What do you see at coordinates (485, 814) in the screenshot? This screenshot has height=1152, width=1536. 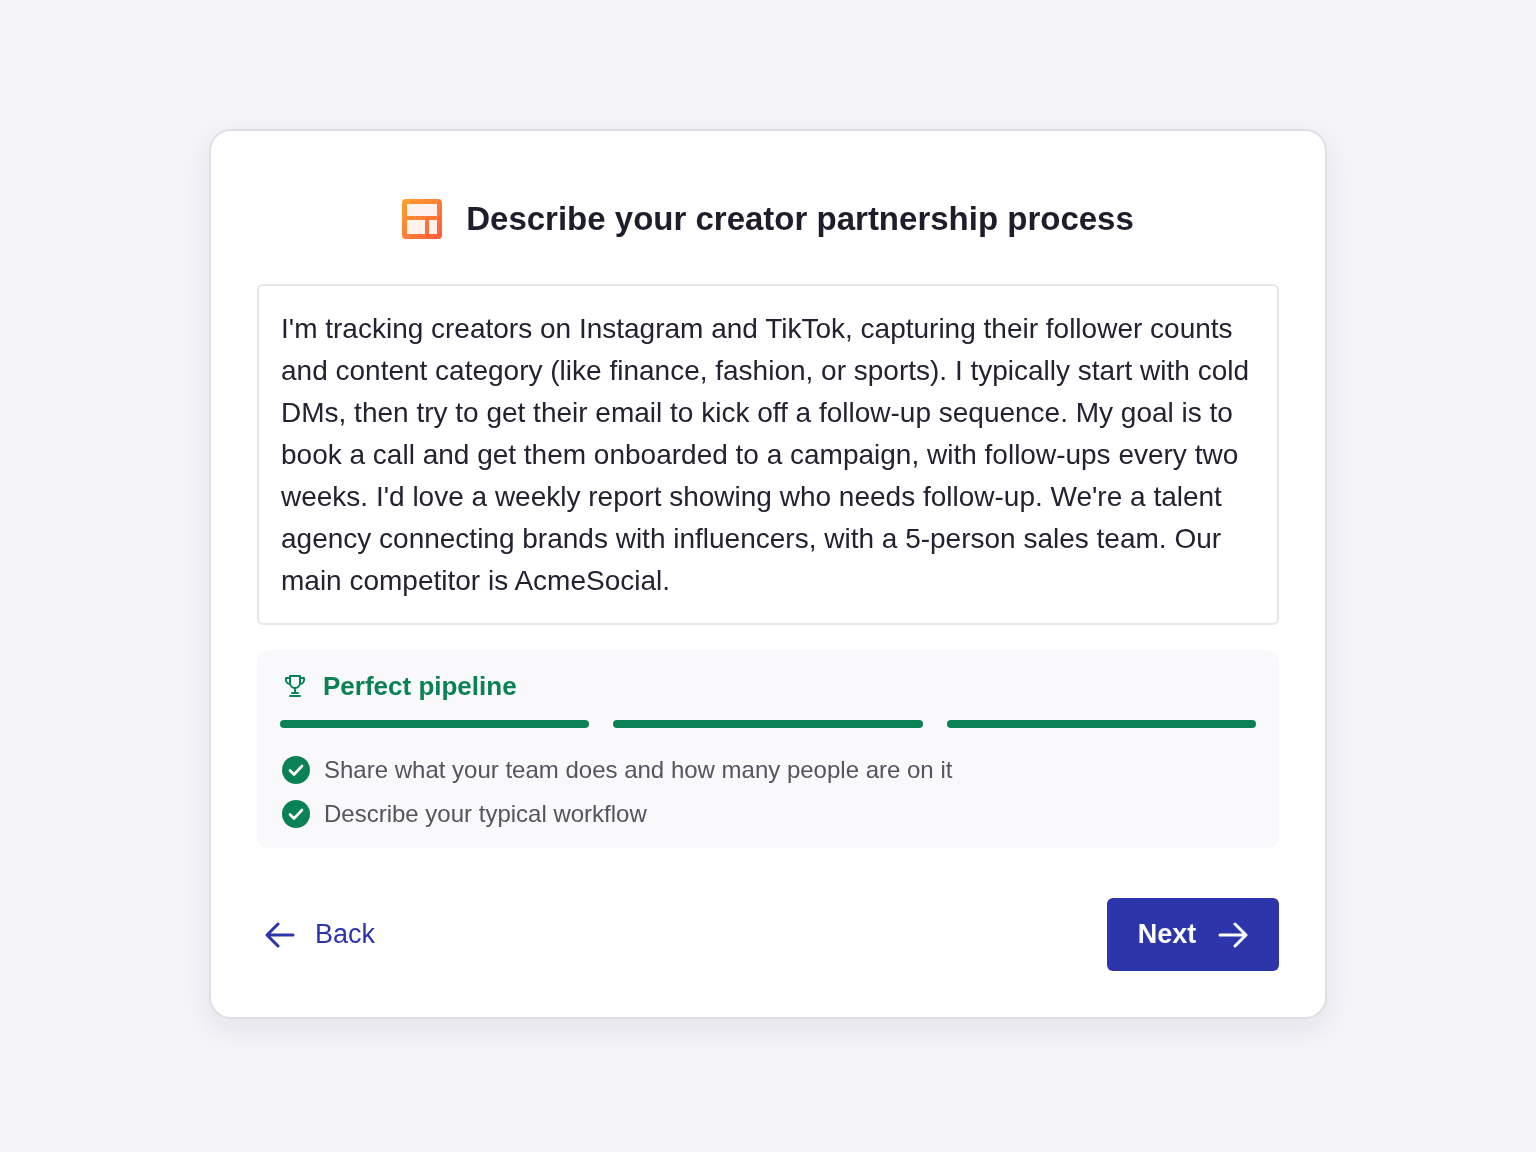 I see `checklist-item: Describe your typical workflow` at bounding box center [485, 814].